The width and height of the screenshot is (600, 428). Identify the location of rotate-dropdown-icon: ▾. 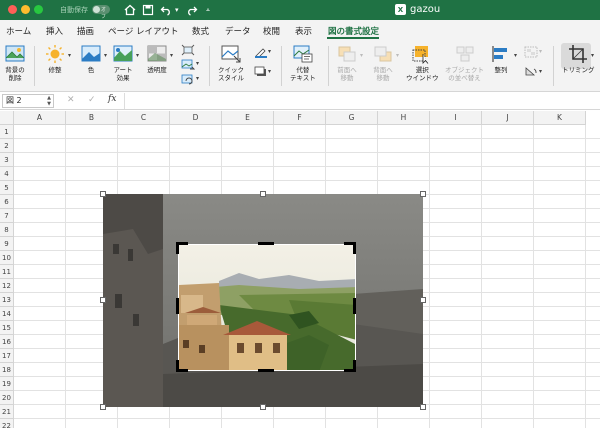
(540, 71).